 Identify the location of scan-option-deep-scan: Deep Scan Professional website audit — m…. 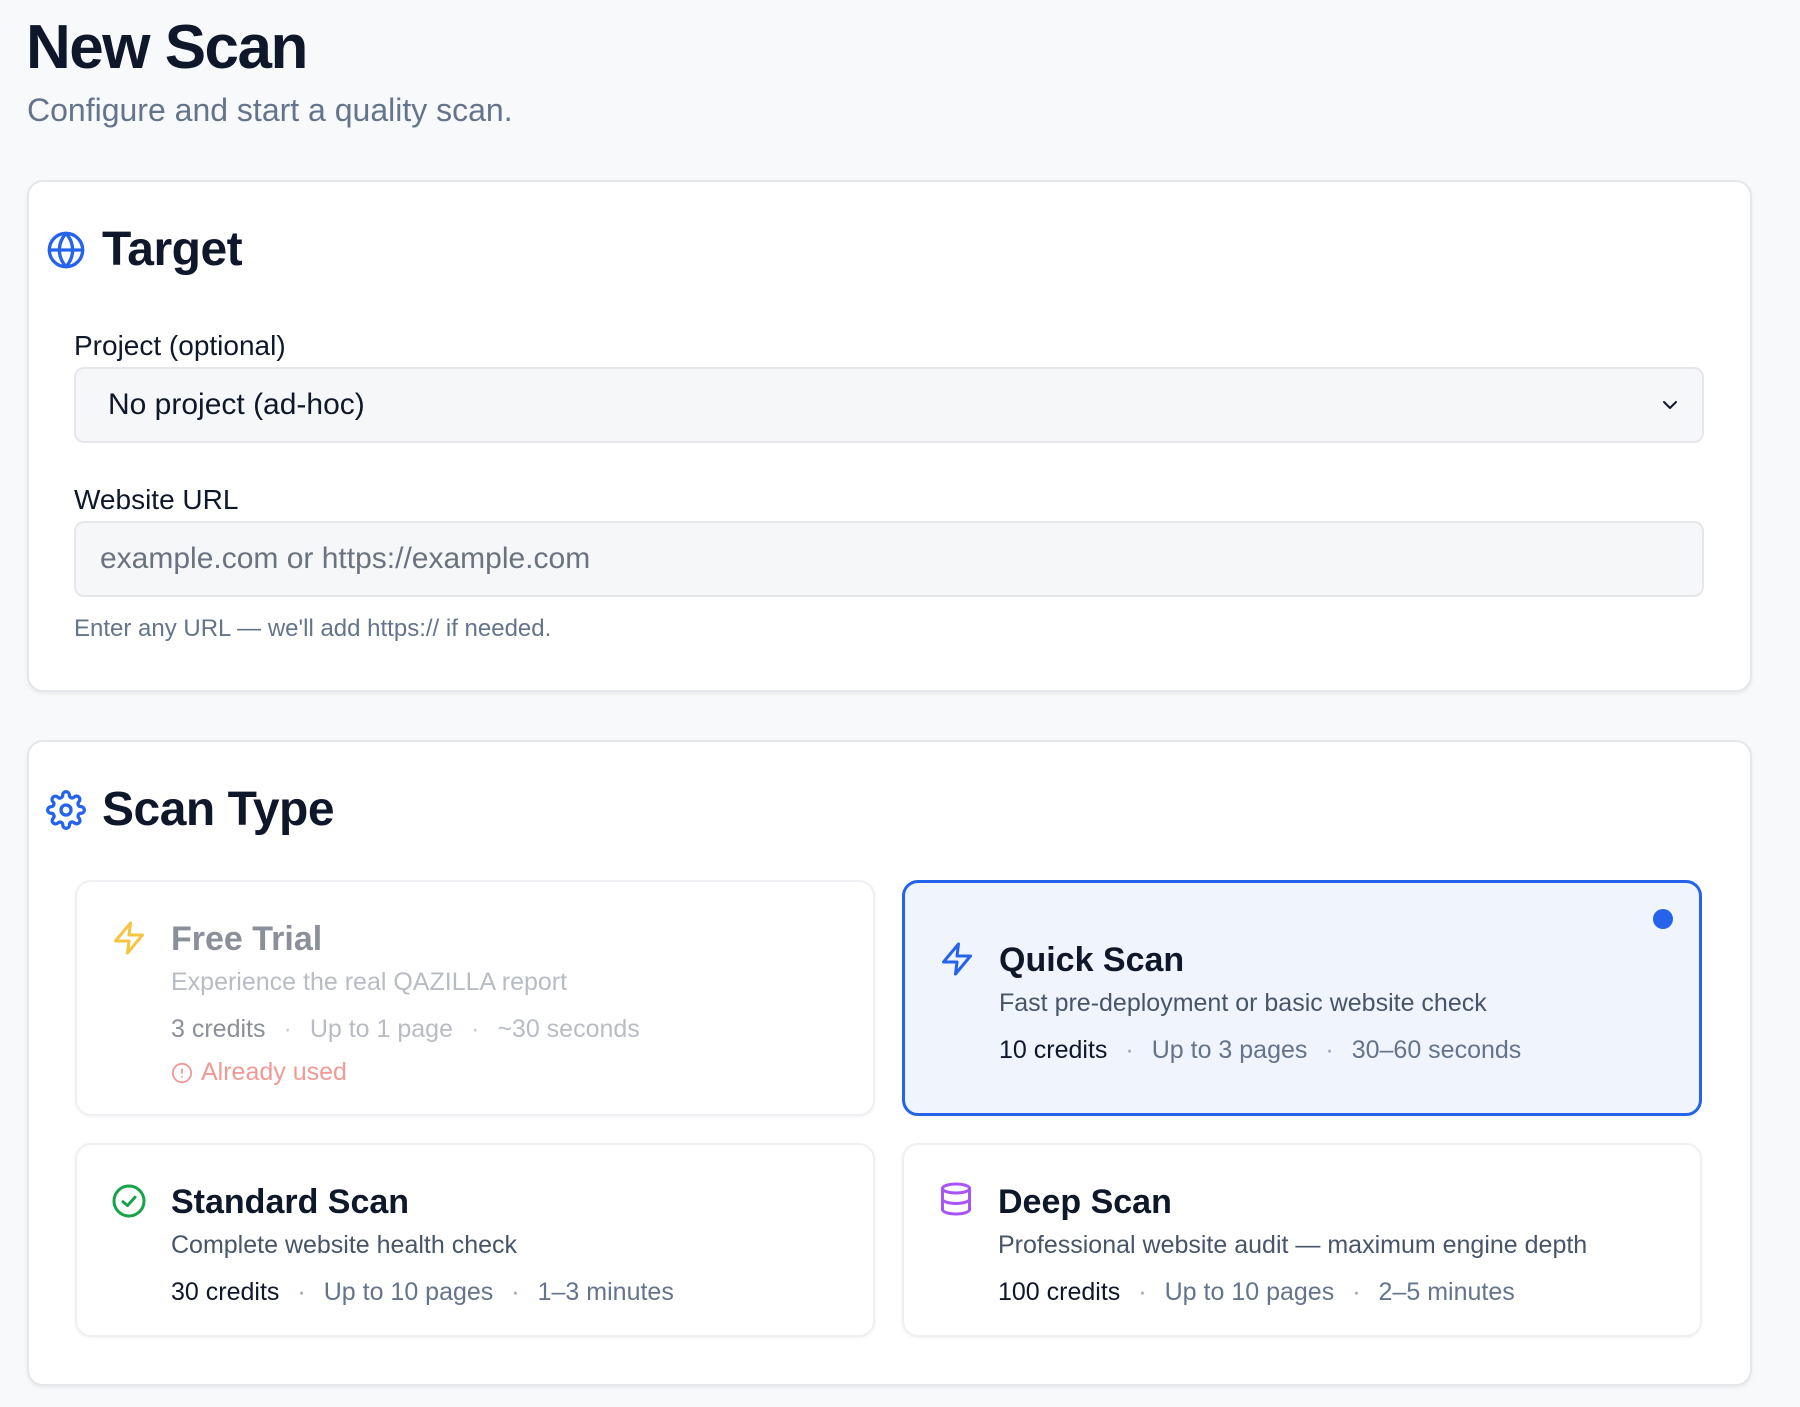
(1302, 1240).